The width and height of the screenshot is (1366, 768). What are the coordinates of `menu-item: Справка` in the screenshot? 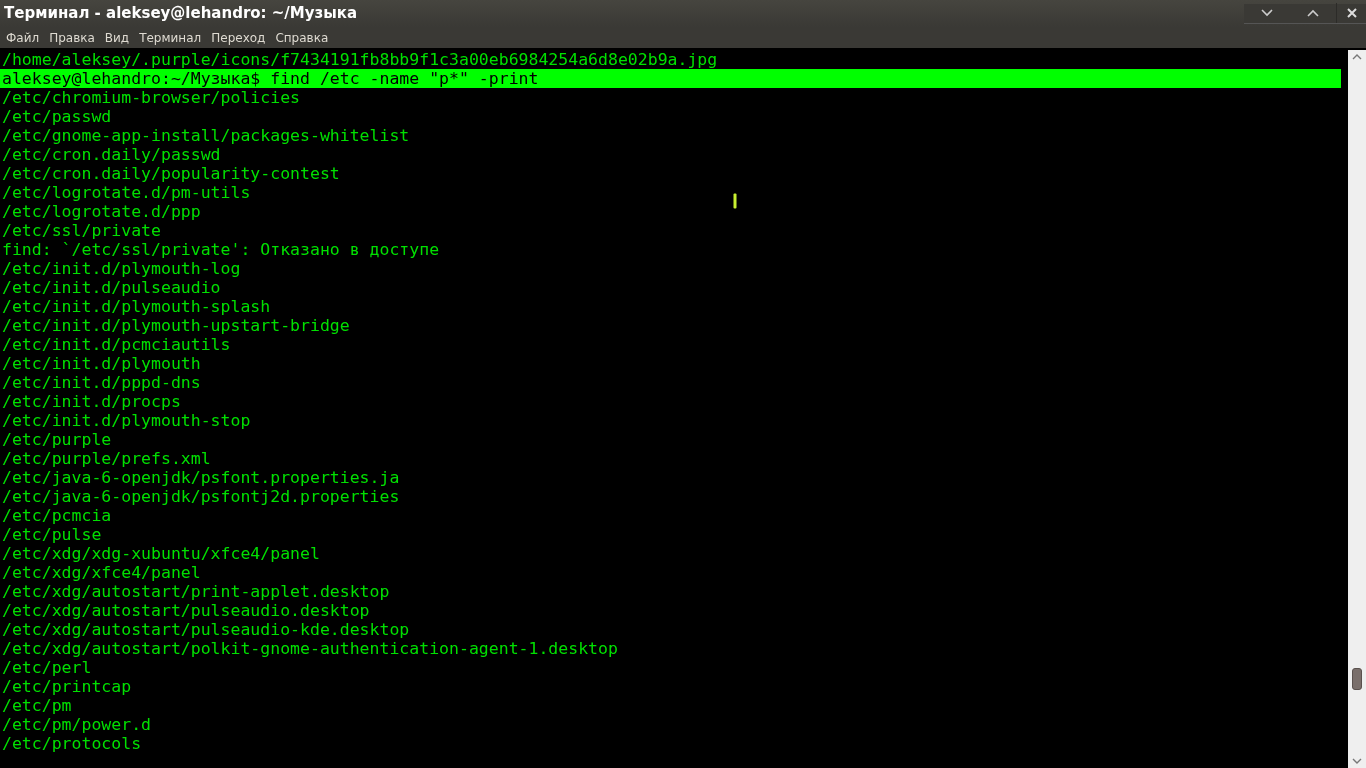 It's located at (302, 37).